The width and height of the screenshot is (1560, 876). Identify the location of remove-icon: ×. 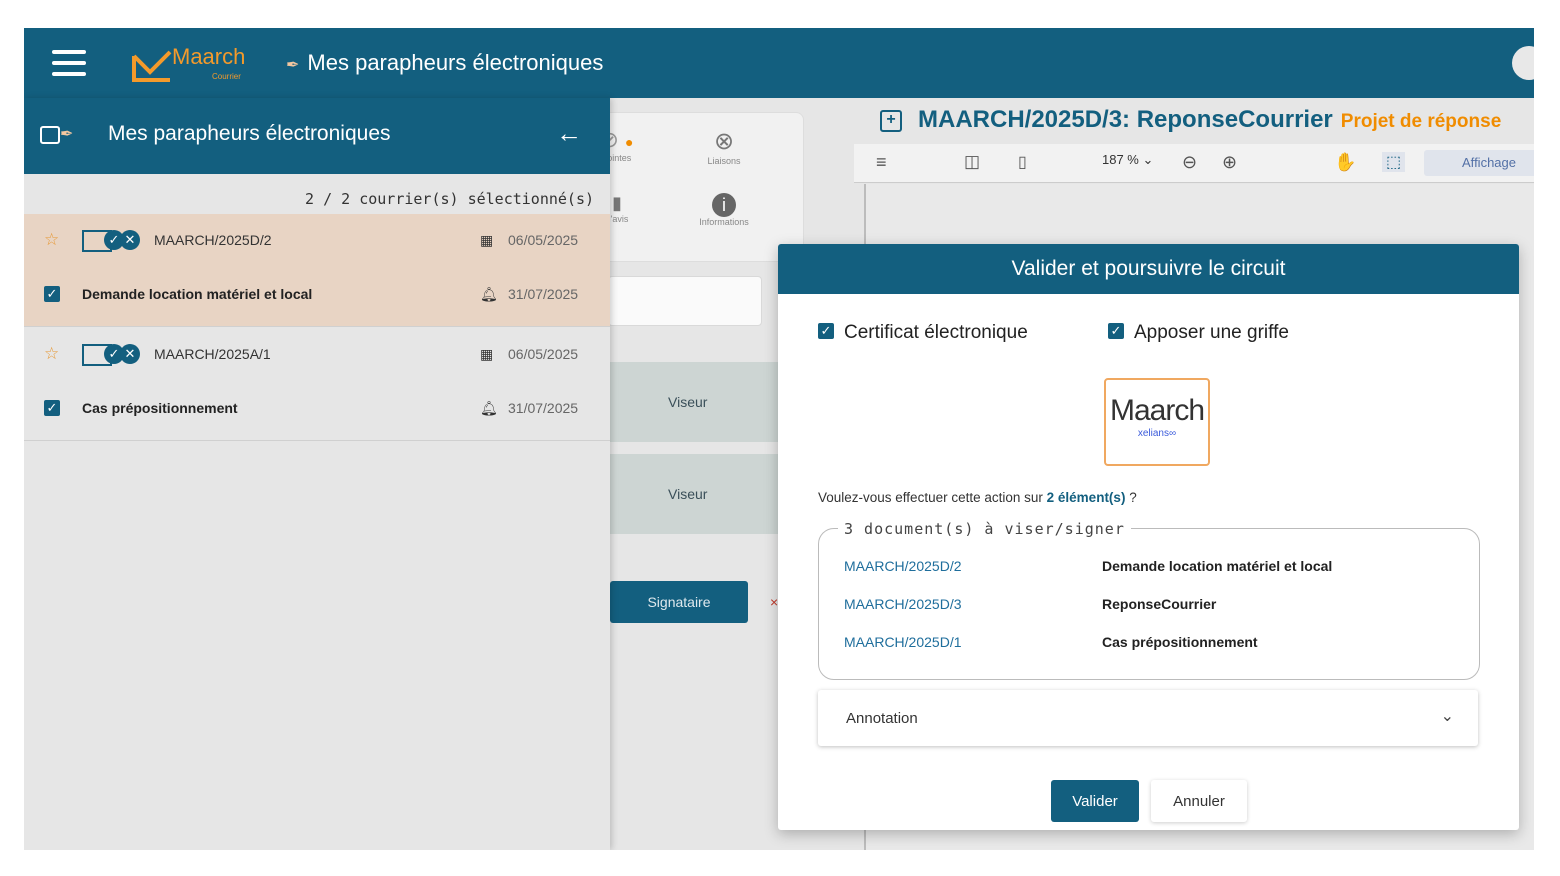
(774, 602).